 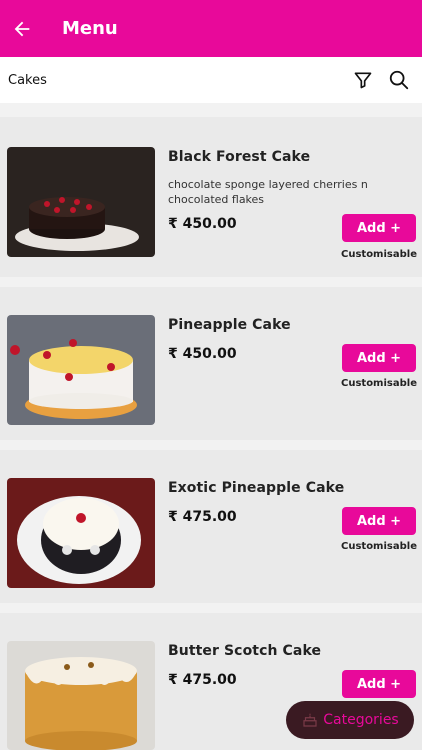 I want to click on page-title: Menu, so click(x=90, y=28).